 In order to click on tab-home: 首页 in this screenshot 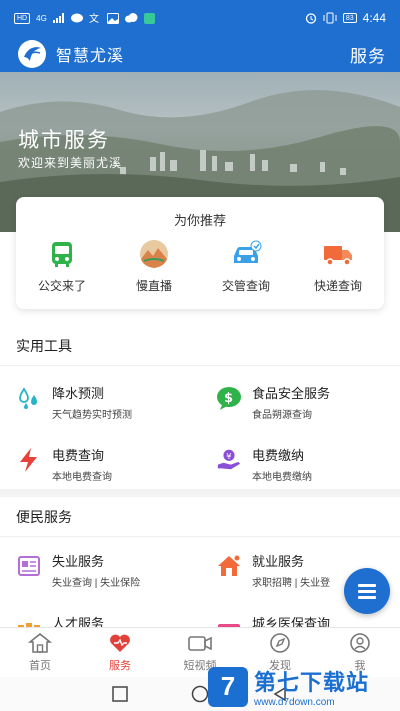, I will do `click(40, 652)`.